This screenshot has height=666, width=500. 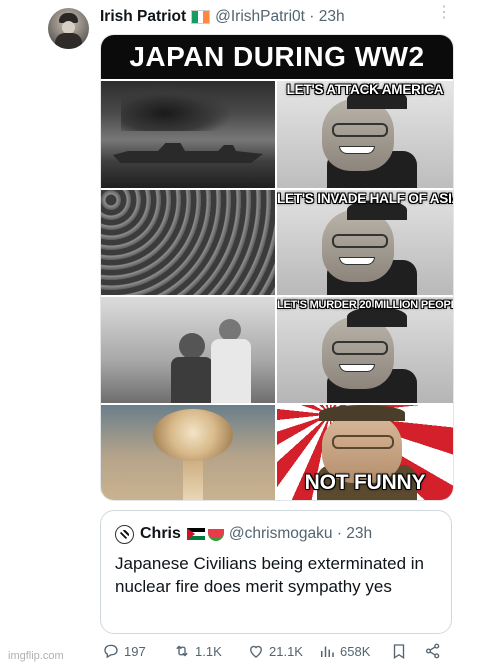 I want to click on mushroom-cloud-panel, so click(x=188, y=452).